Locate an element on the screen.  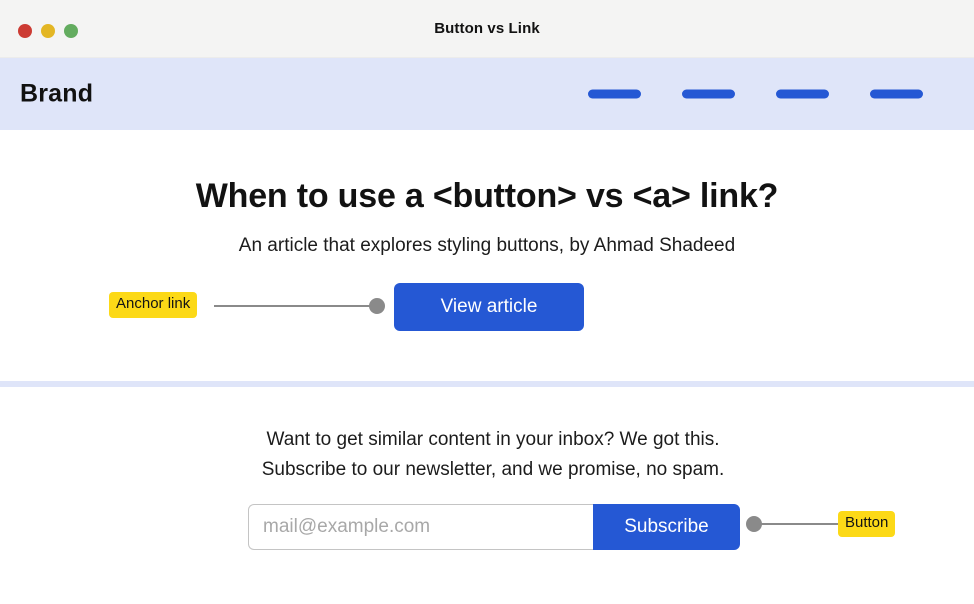
hero-cta-wrapper: View article is located at coordinates (489, 307).